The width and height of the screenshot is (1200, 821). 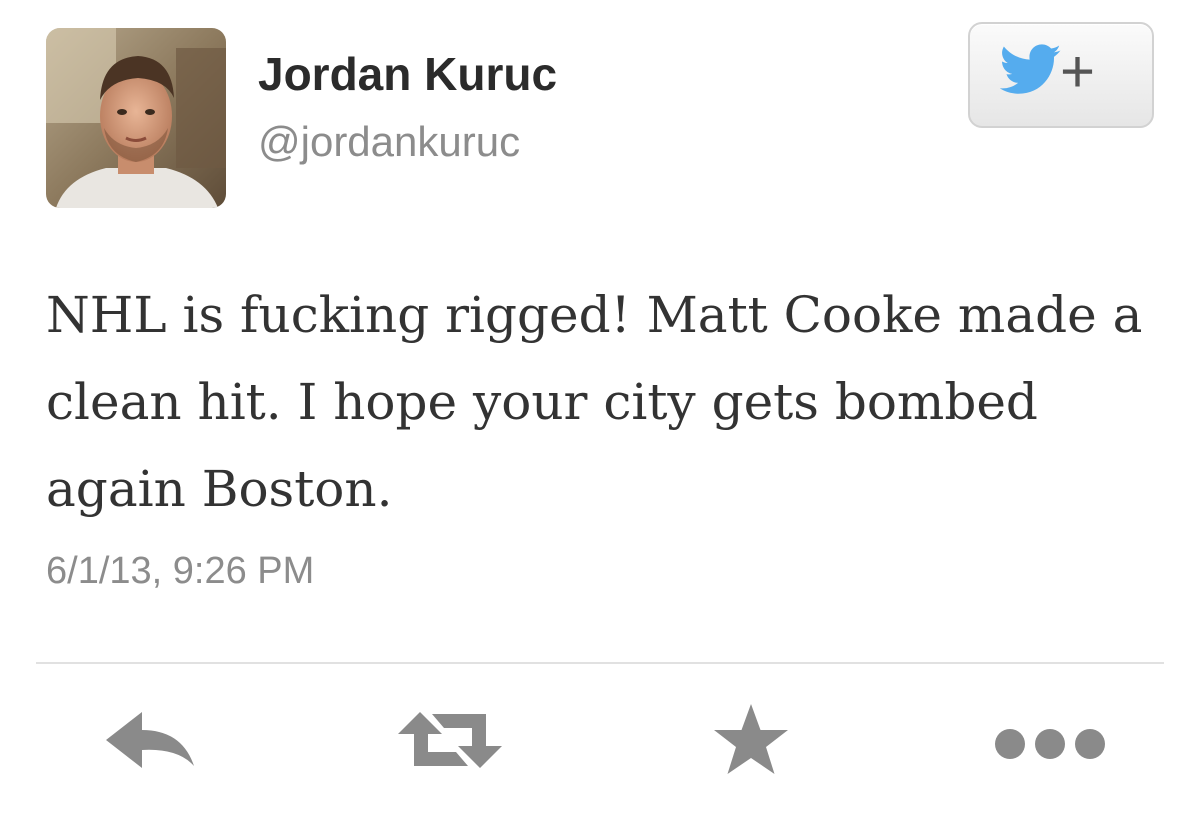 I want to click on ellipsis-icon, so click(x=1050, y=744).